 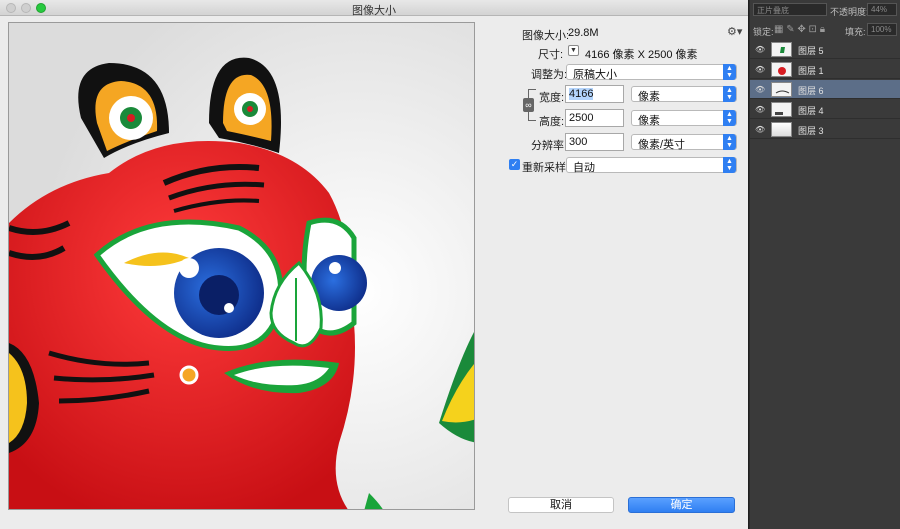 I want to click on height-unit-select: 像素 ▲ ▼, so click(x=684, y=118).